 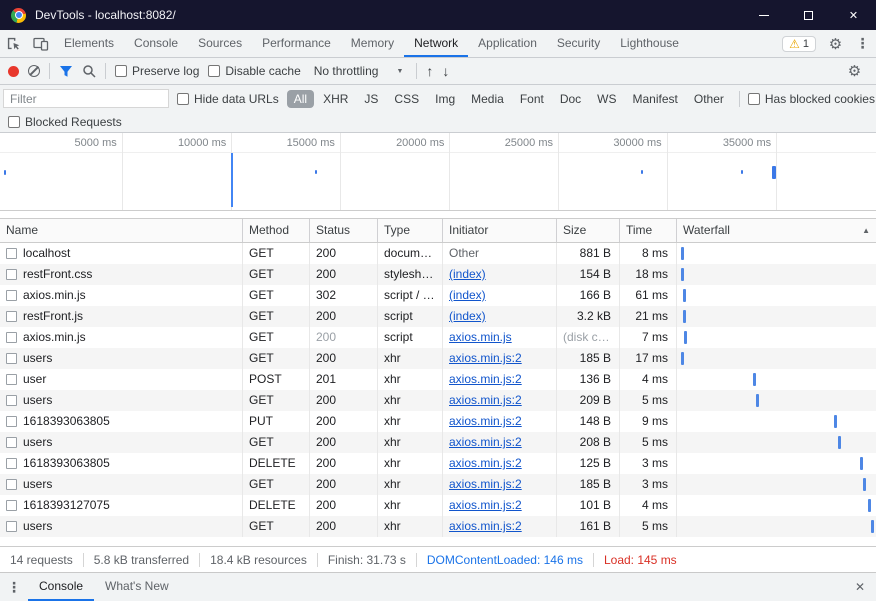 I want to click on gear-icon: ⚙, so click(x=835, y=44).